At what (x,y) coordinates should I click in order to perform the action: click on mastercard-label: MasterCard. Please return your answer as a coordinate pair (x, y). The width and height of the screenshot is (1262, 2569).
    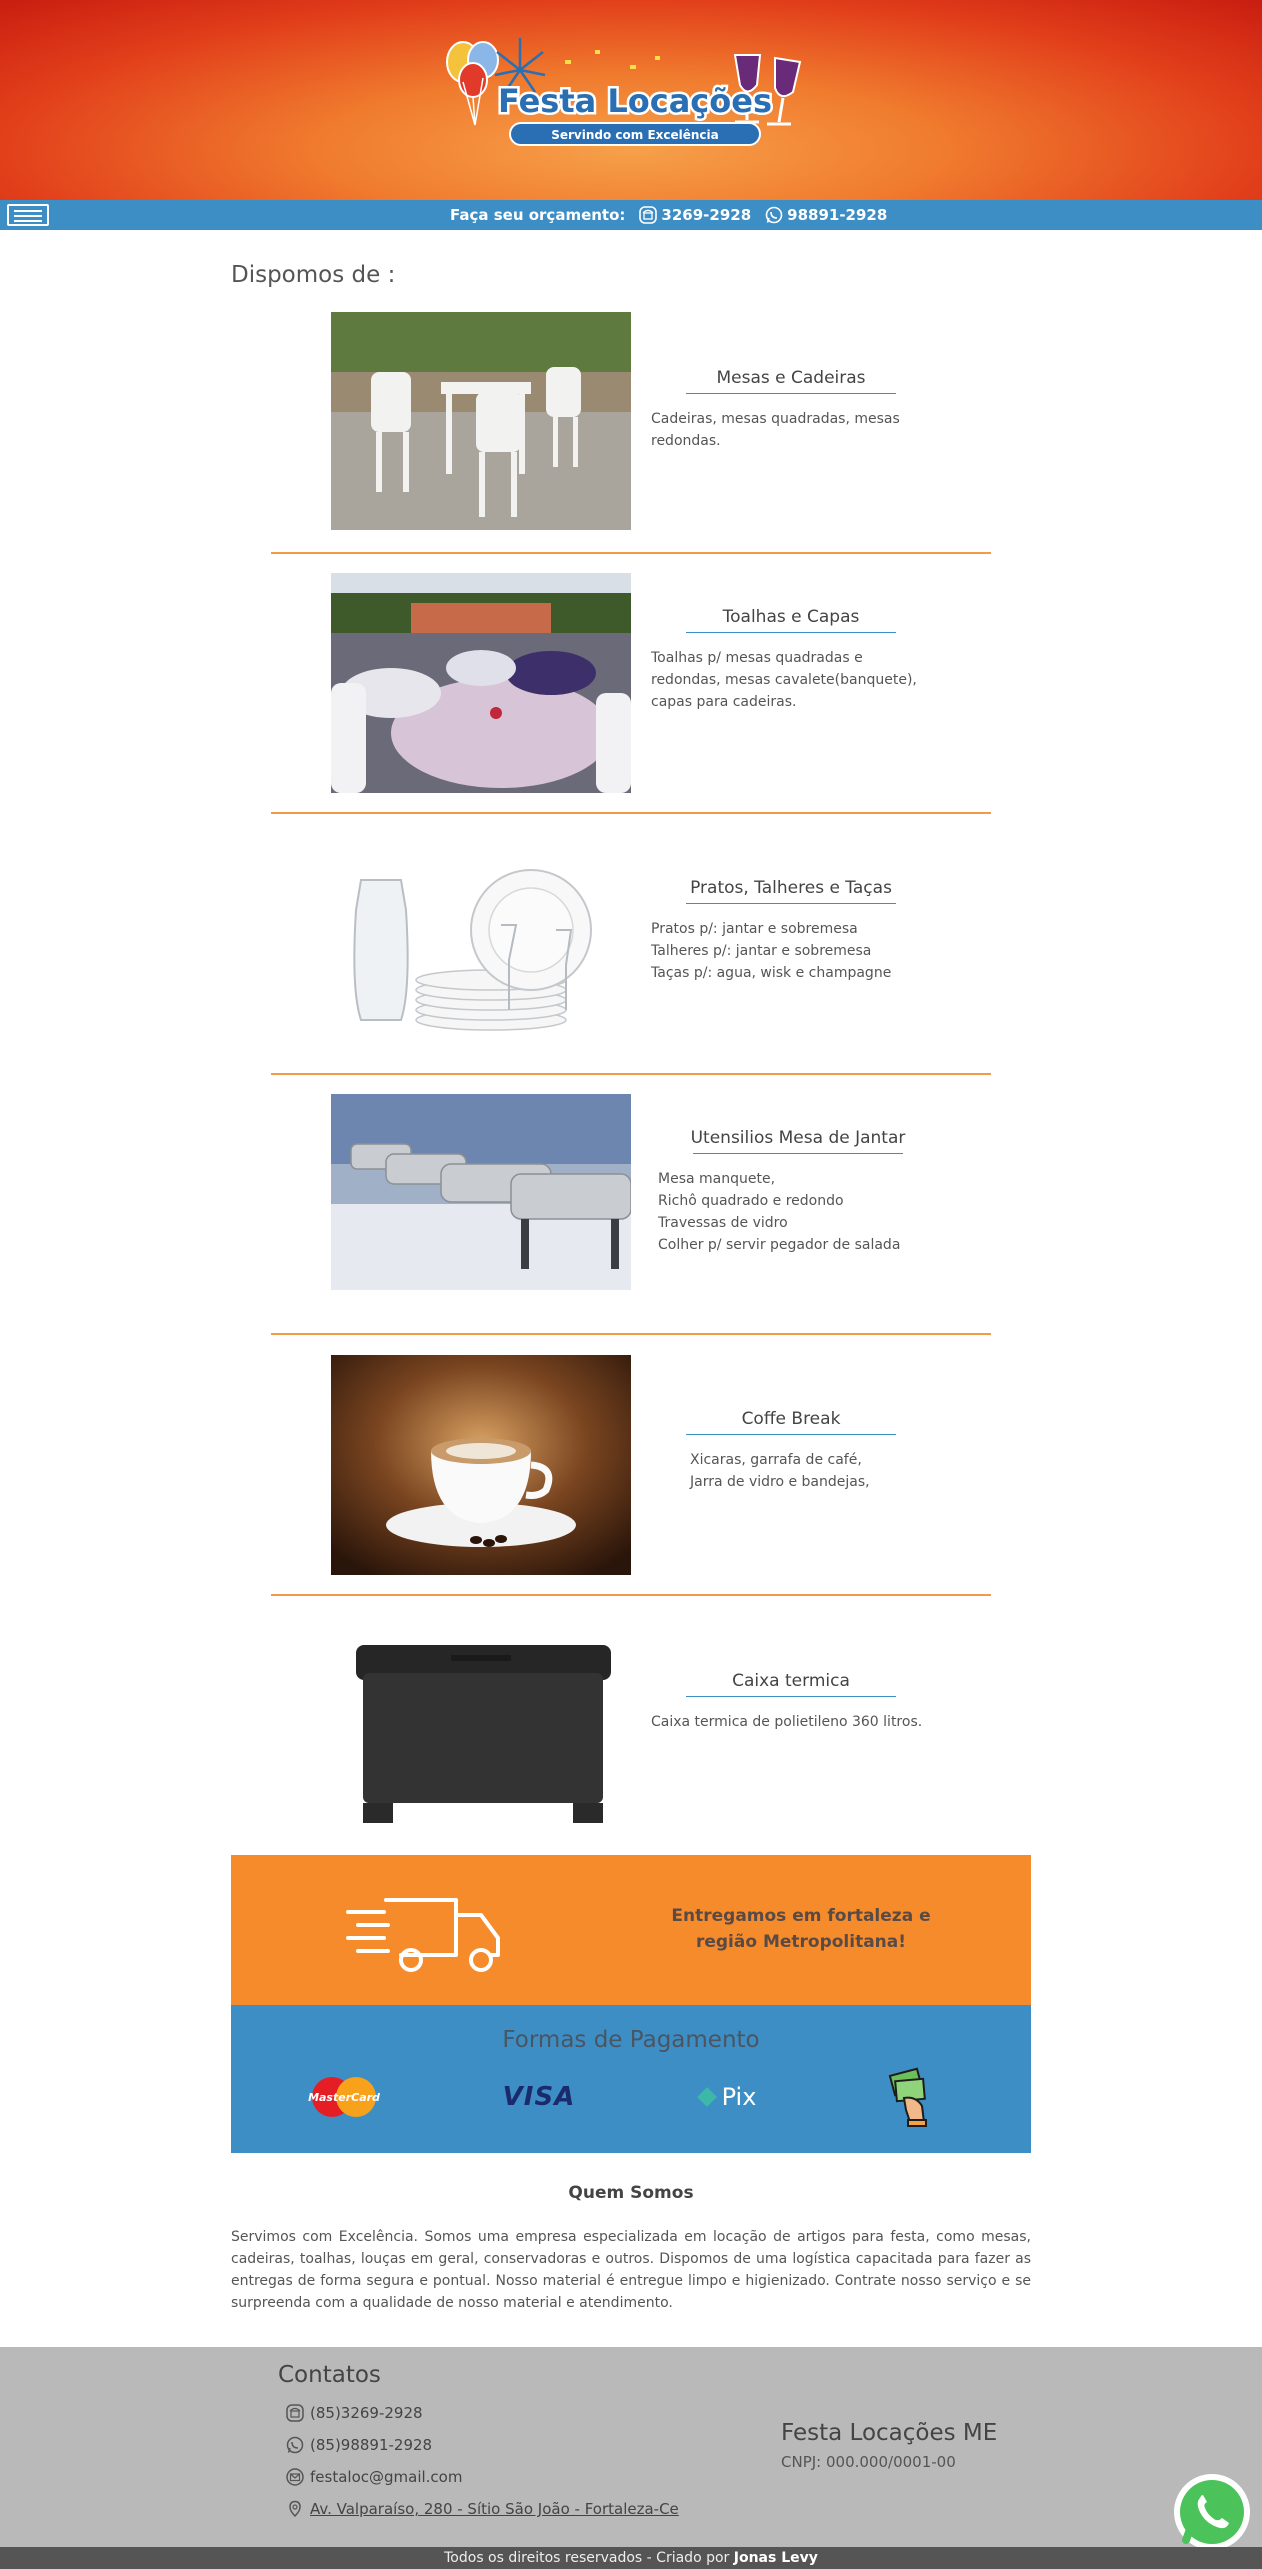
    Looking at the image, I should click on (344, 2097).